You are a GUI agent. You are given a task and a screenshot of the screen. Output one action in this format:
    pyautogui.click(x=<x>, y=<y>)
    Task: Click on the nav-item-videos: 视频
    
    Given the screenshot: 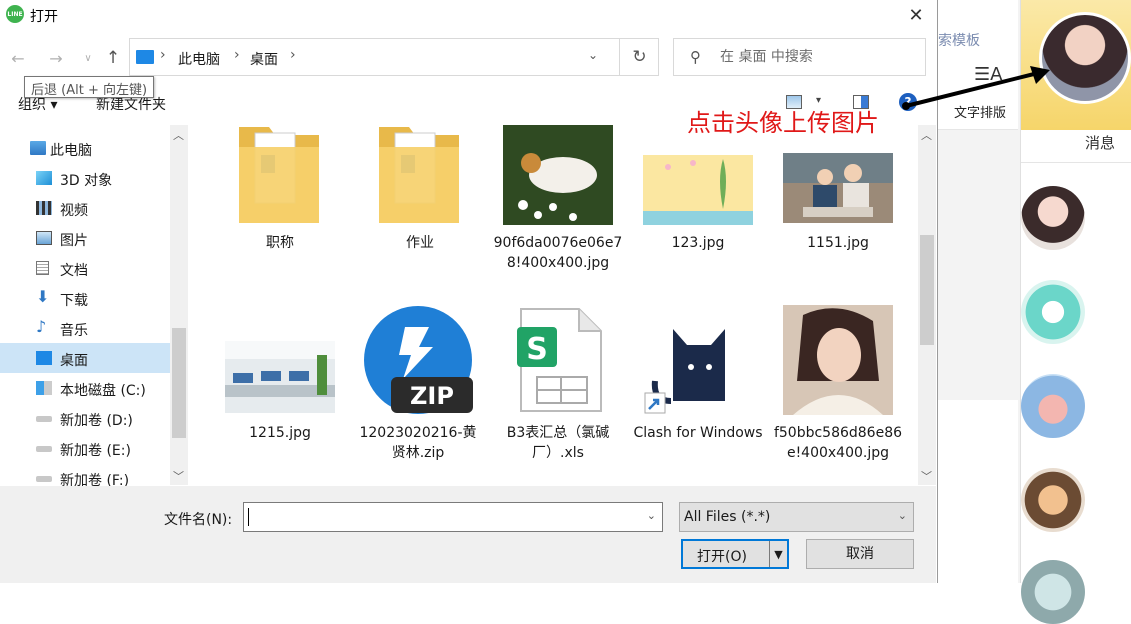 What is the action you would take?
    pyautogui.click(x=85, y=209)
    